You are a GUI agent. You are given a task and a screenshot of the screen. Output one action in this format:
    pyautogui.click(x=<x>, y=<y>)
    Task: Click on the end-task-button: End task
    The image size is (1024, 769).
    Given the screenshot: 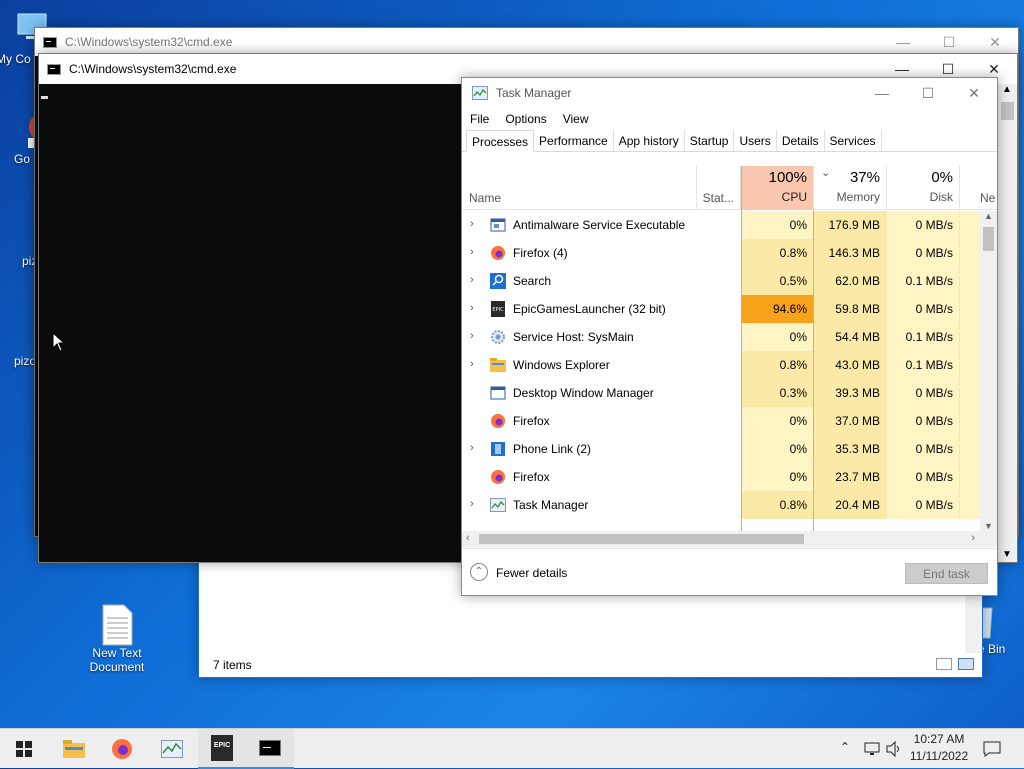 What is the action you would take?
    pyautogui.click(x=946, y=573)
    